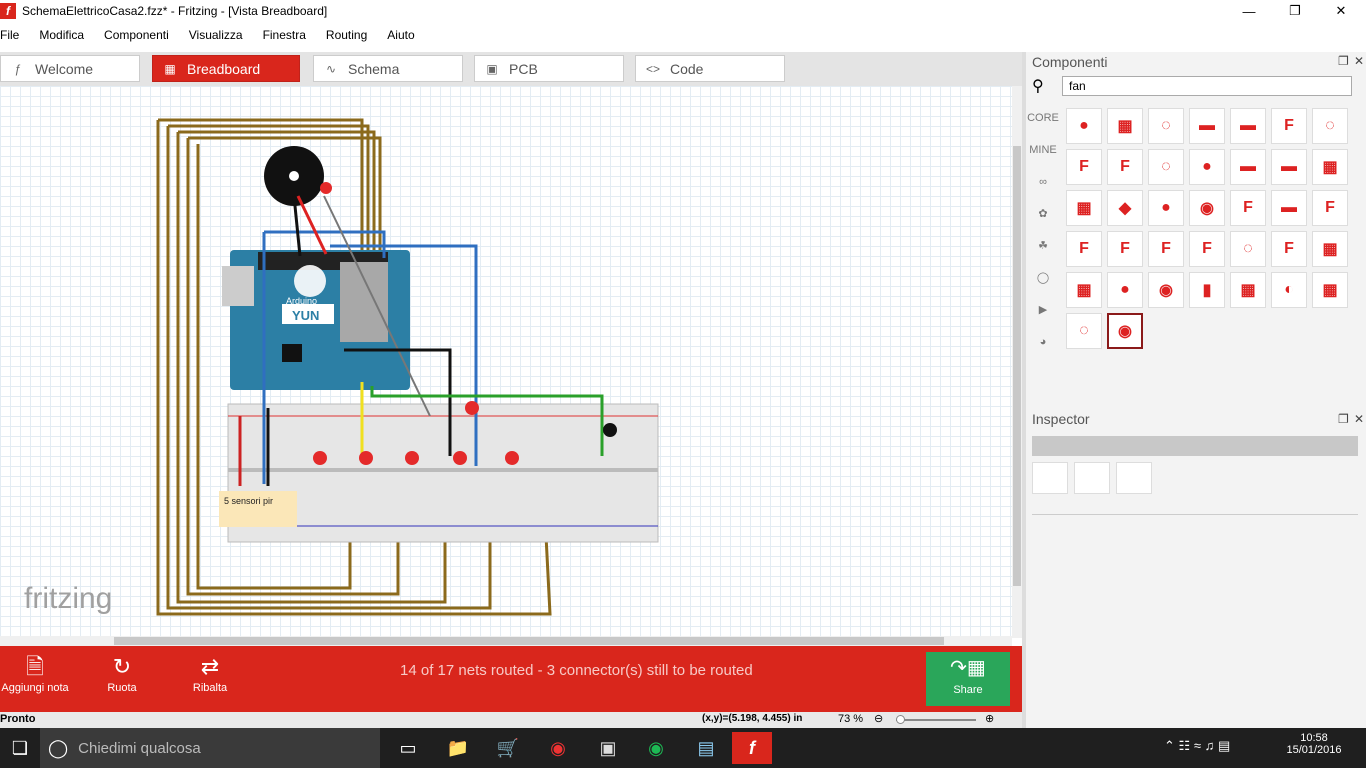 Image resolution: width=1366 pixels, height=768 pixels. Describe the element at coordinates (1224, 745) in the screenshot. I see `notifications-icon: ▤` at that location.